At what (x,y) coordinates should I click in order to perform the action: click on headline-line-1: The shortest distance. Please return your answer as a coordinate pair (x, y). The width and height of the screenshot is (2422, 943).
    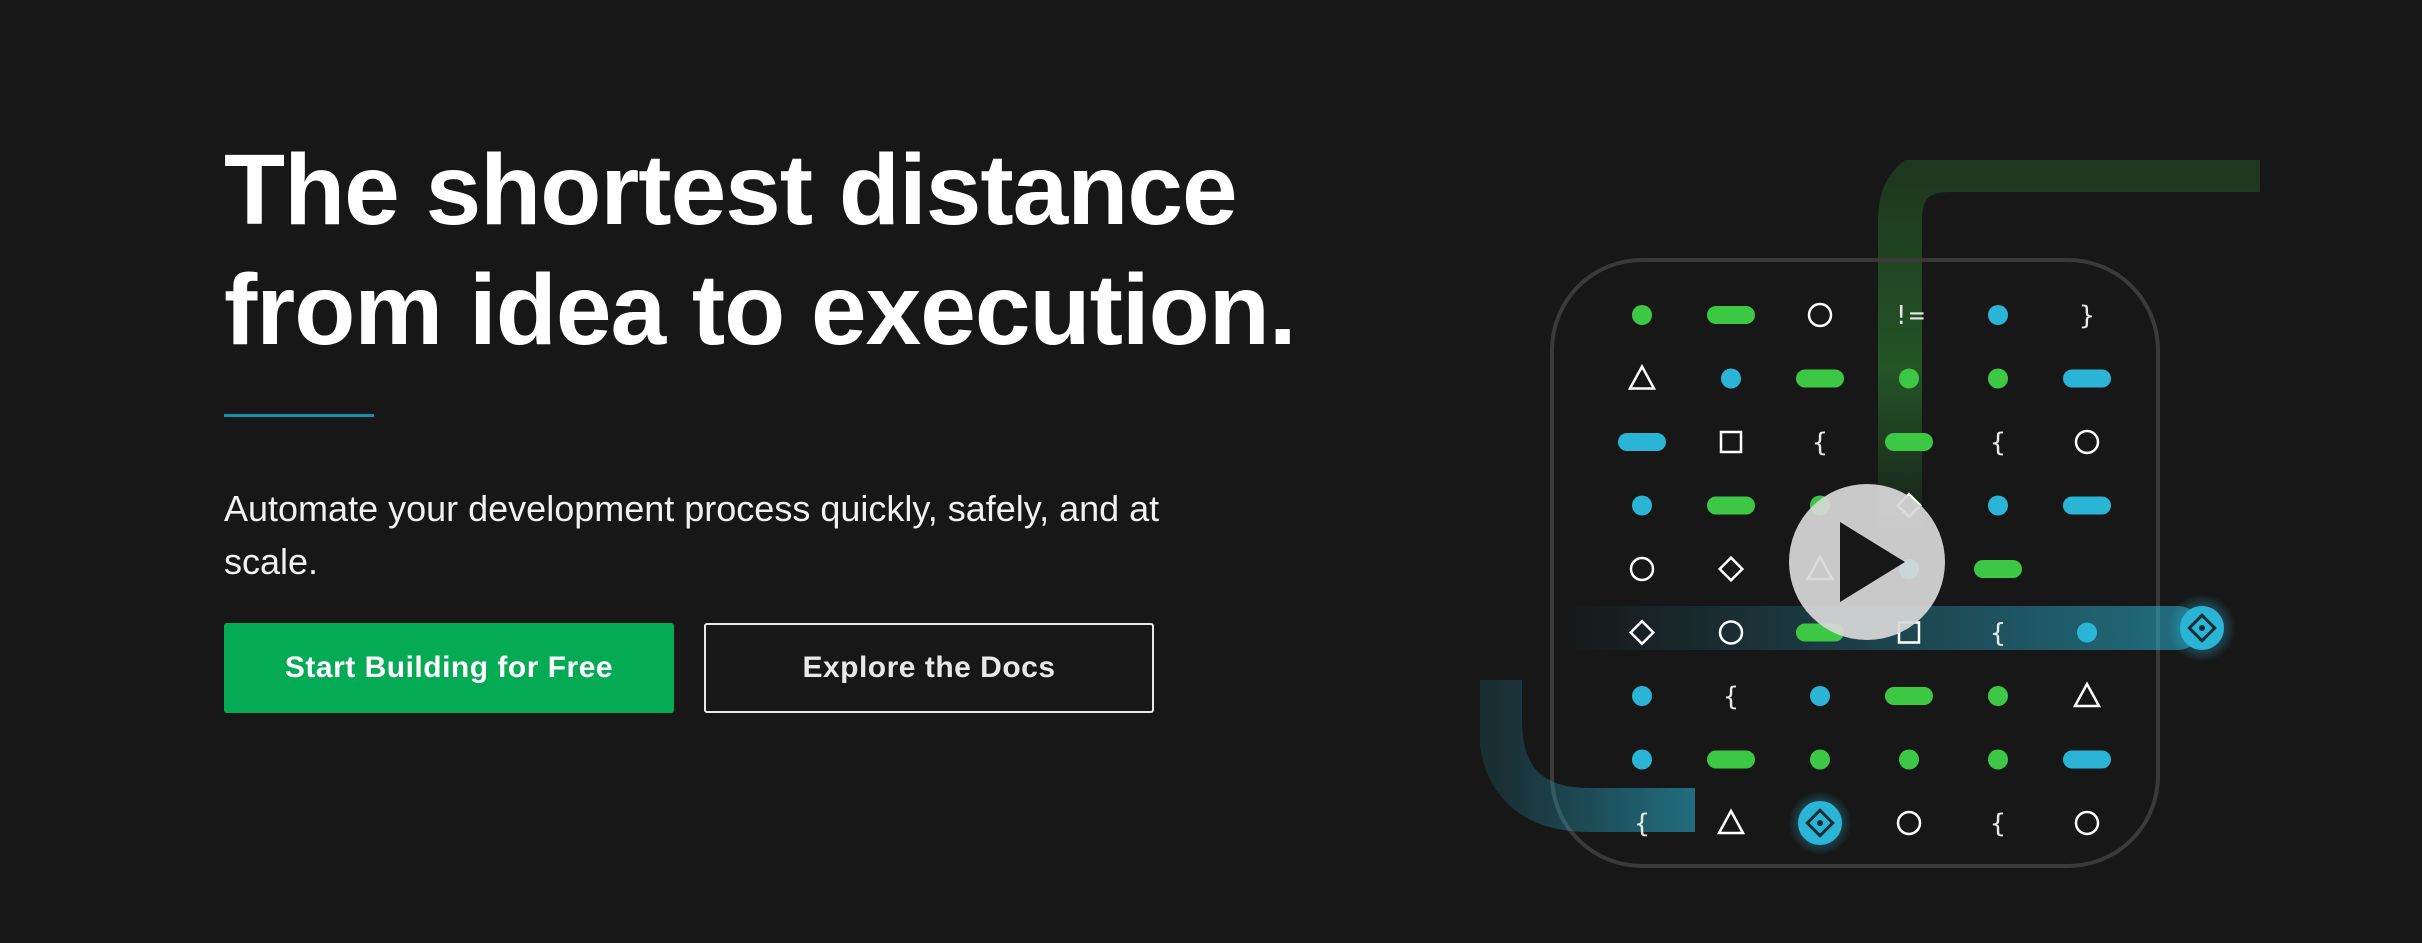
    Looking at the image, I should click on (731, 190).